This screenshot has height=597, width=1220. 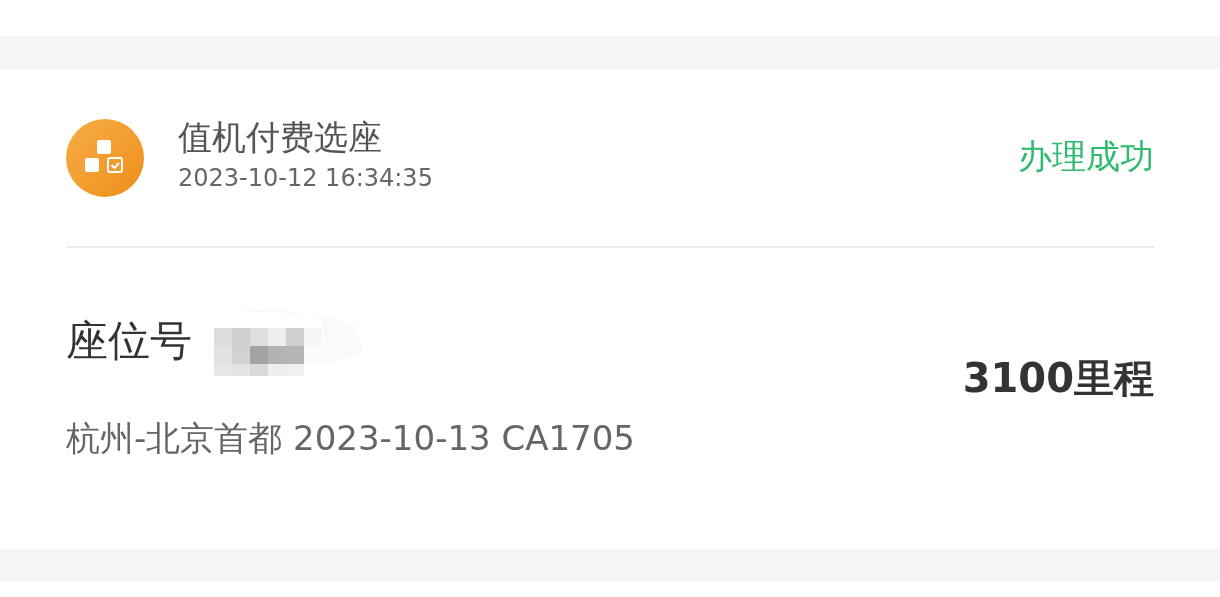 What do you see at coordinates (129, 341) in the screenshot?
I see `seat-label: 座位号` at bounding box center [129, 341].